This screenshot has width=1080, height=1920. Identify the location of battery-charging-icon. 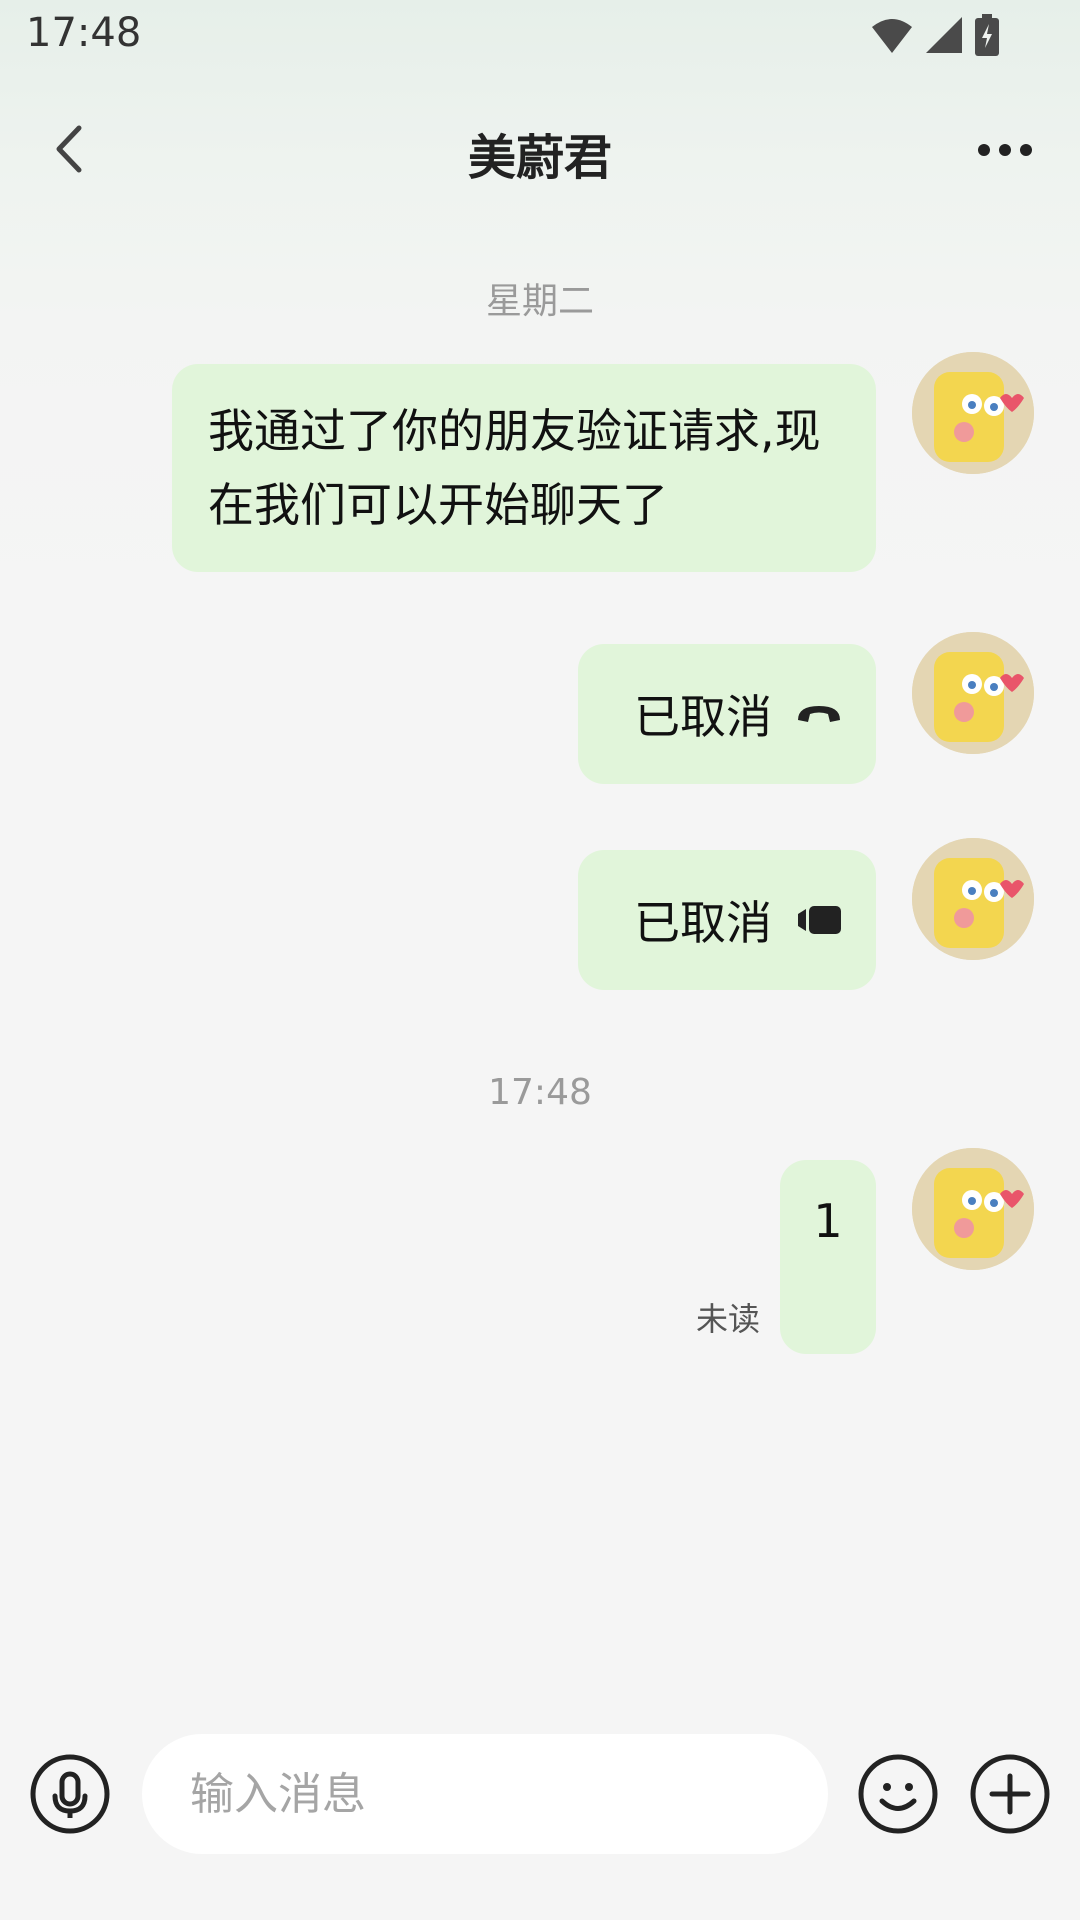
(987, 35).